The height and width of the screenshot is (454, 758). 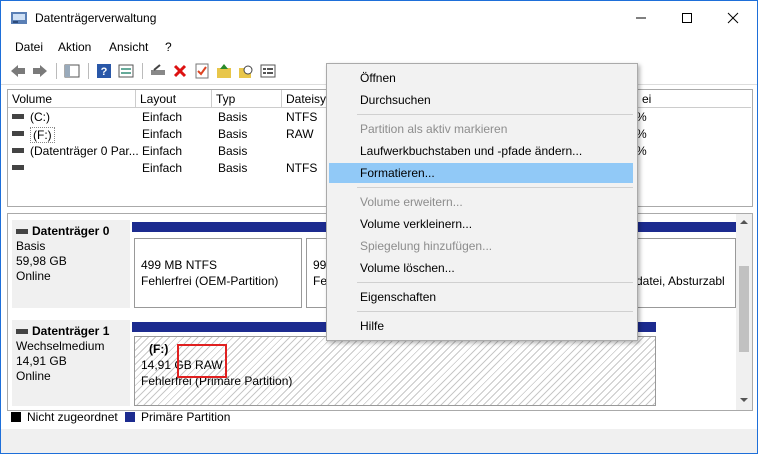 I want to click on forward-button, so click(x=40, y=71).